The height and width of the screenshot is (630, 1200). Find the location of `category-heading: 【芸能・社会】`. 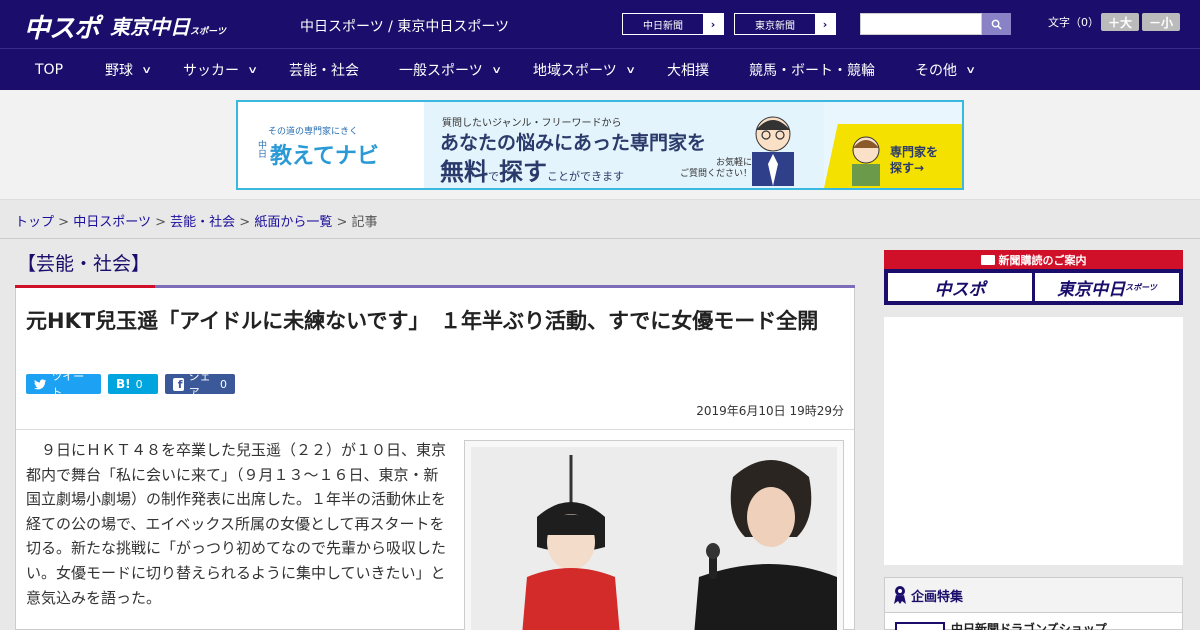

category-heading: 【芸能・社会】 is located at coordinates (84, 264).